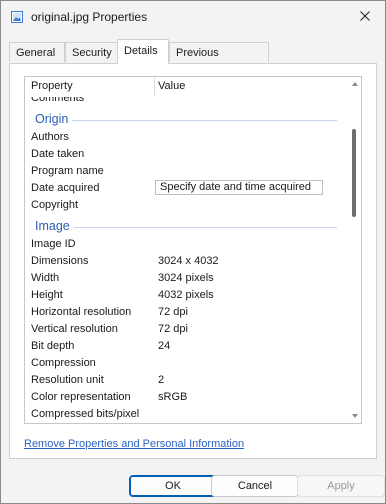 The image size is (386, 504). Describe the element at coordinates (89, 17) in the screenshot. I see `window-title: original.jpg Properties` at that location.